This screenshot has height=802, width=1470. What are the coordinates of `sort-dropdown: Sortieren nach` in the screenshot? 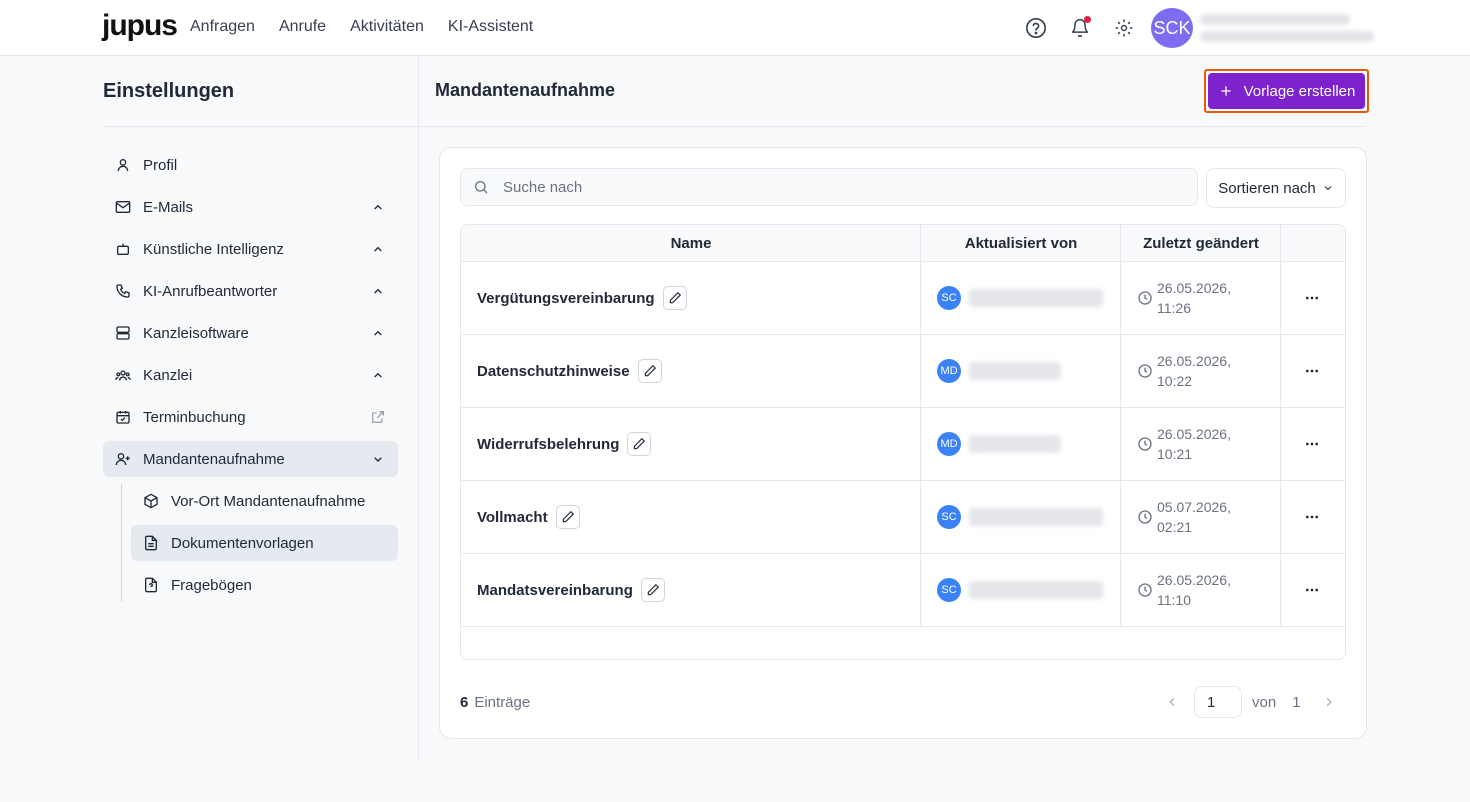 It's located at (1276, 188).